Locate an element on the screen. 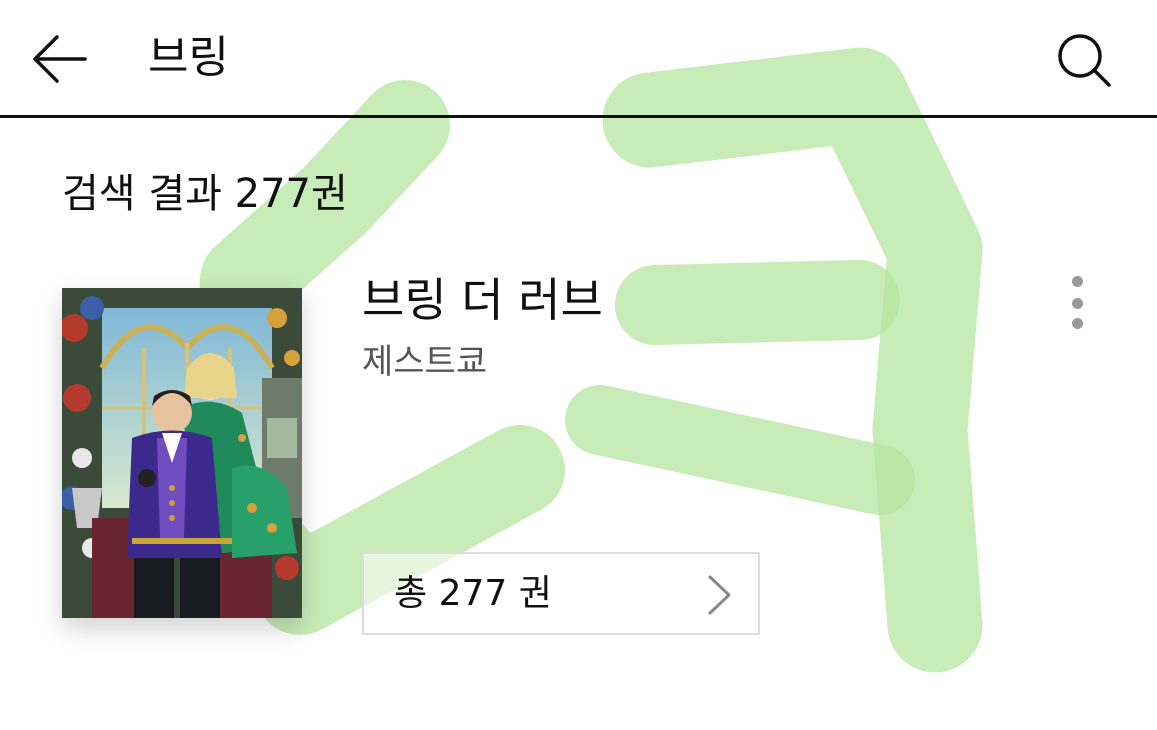  volumes-label: 총 277 권 is located at coordinates (473, 593).